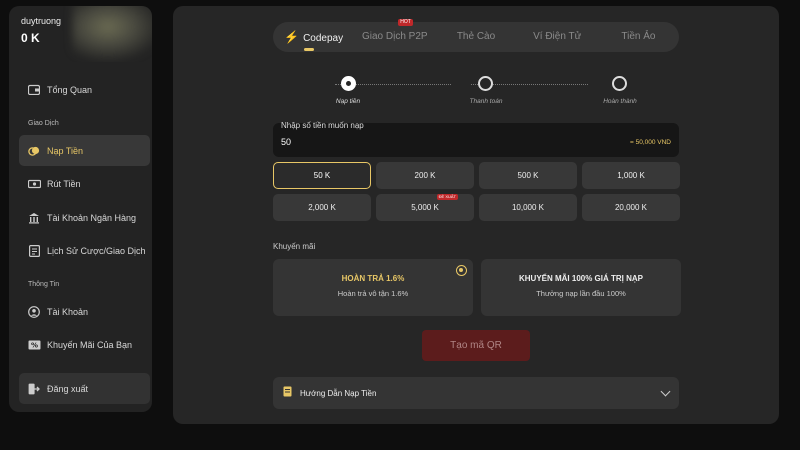 This screenshot has height=450, width=800. I want to click on sidebar-item-history: Lịch Sử Cược/Giao Dịch, so click(84, 250).